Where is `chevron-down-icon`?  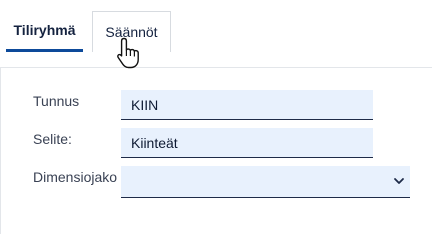
chevron-down-icon is located at coordinates (399, 181).